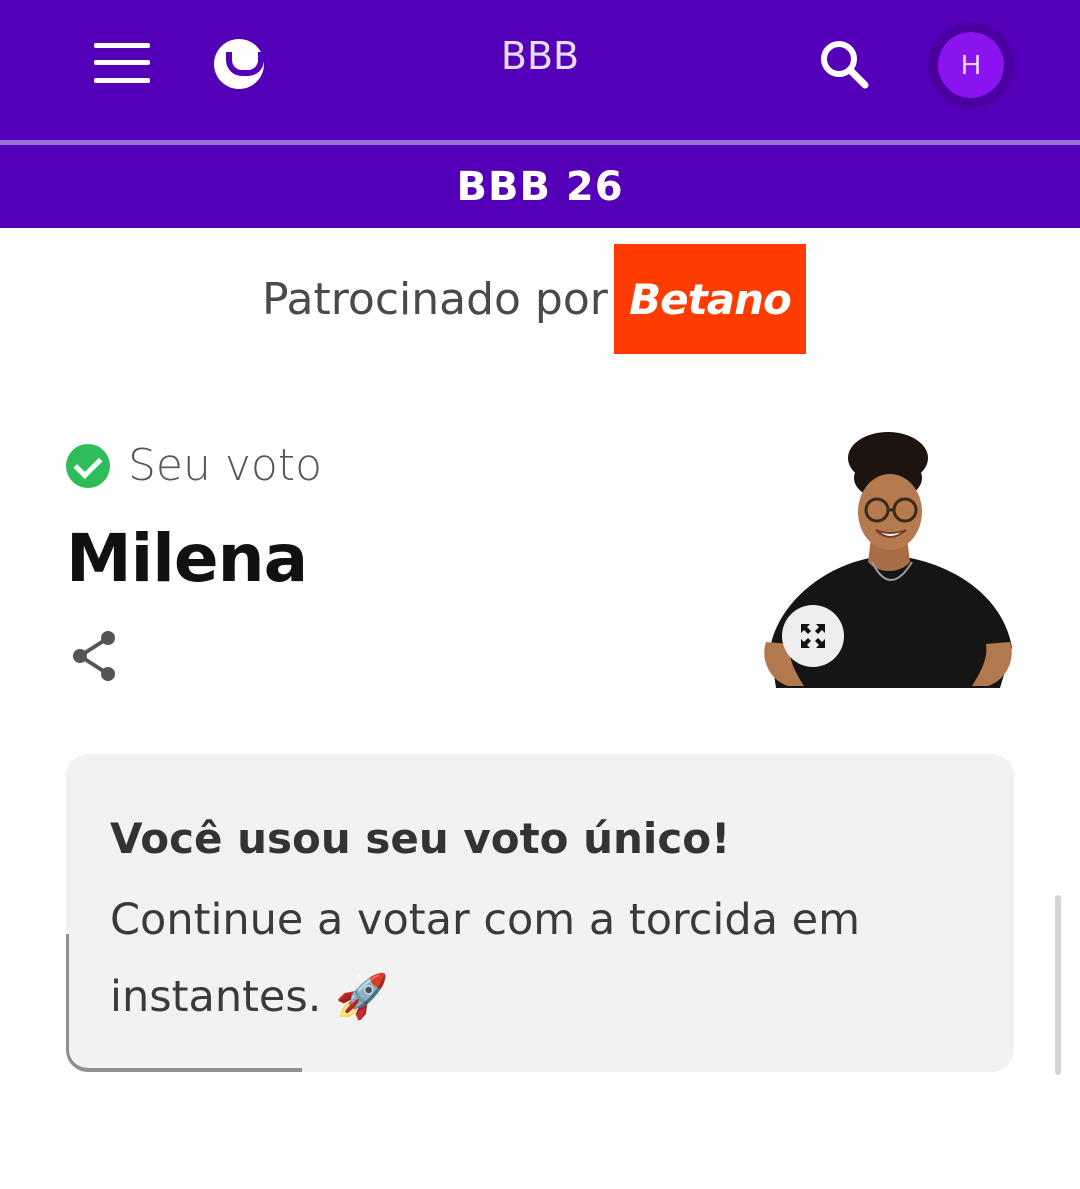 The height and width of the screenshot is (1189, 1080). What do you see at coordinates (420, 838) in the screenshot?
I see `card-title: Você usou seu voto único!` at bounding box center [420, 838].